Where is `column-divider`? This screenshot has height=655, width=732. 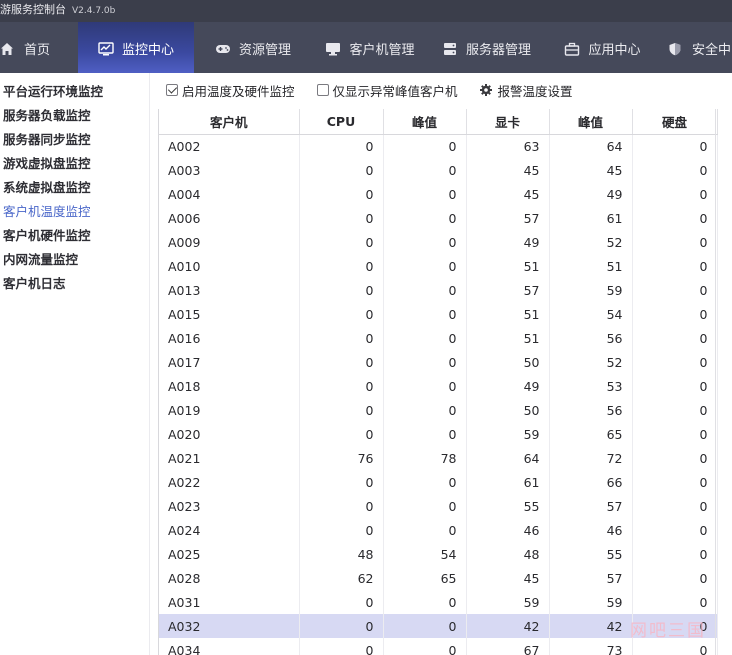
column-divider is located at coordinates (715, 382).